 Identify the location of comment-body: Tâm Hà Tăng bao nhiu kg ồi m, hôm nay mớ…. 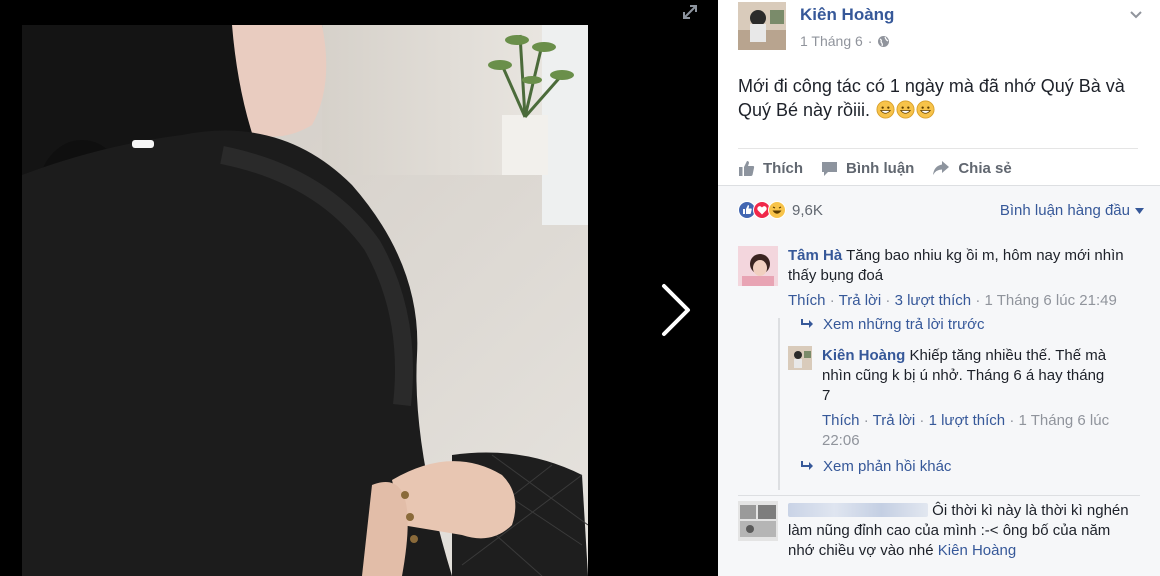
(968, 266).